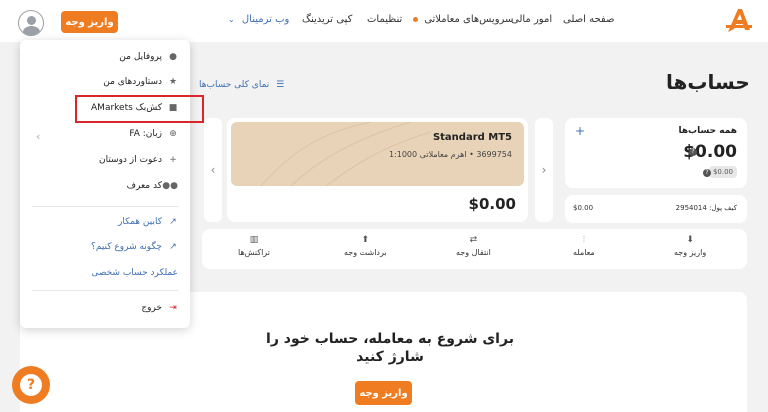 This screenshot has width=768, height=412. I want to click on avatar-head, so click(31, 20).